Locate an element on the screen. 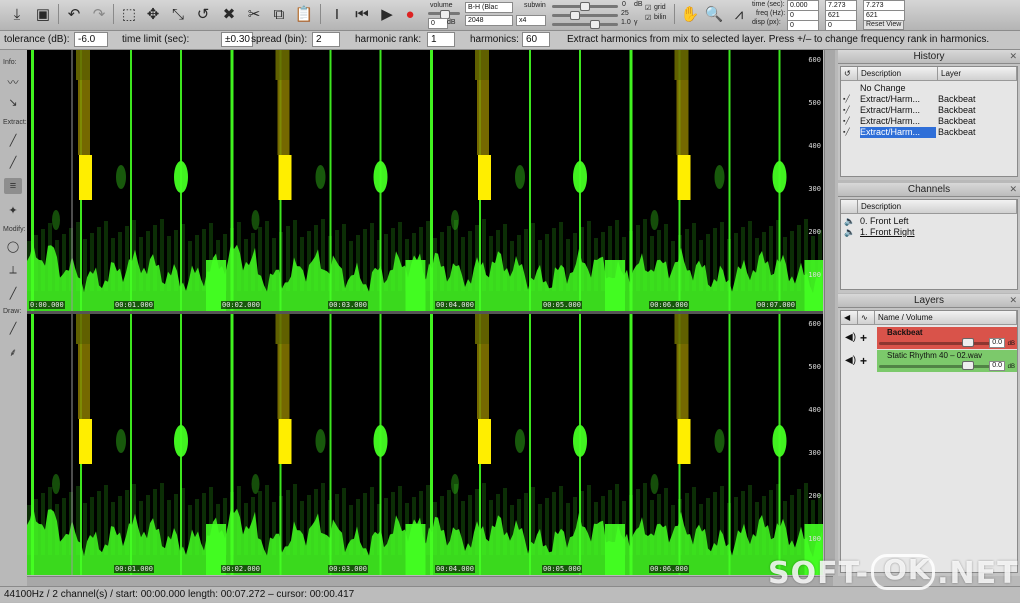 Image resolution: width=1020 pixels, height=603 pixels. db-range-knob is located at coordinates (575, 15).